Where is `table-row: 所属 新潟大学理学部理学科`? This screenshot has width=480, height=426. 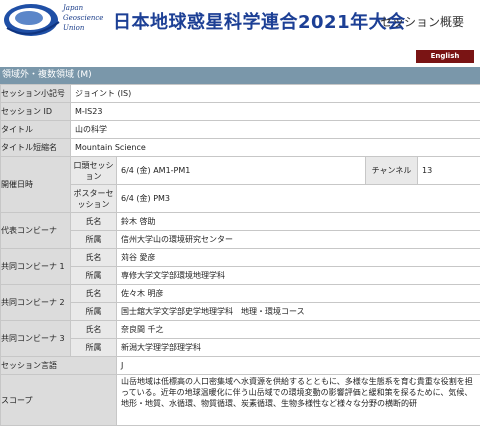
table-row: 所属 新潟大学理学部理学科 is located at coordinates (240, 348).